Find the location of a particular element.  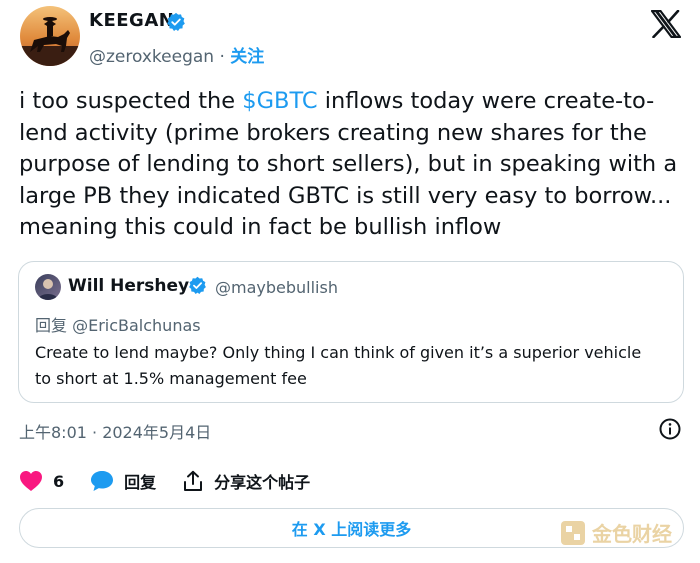

reply-button: 回复 is located at coordinates (123, 481).